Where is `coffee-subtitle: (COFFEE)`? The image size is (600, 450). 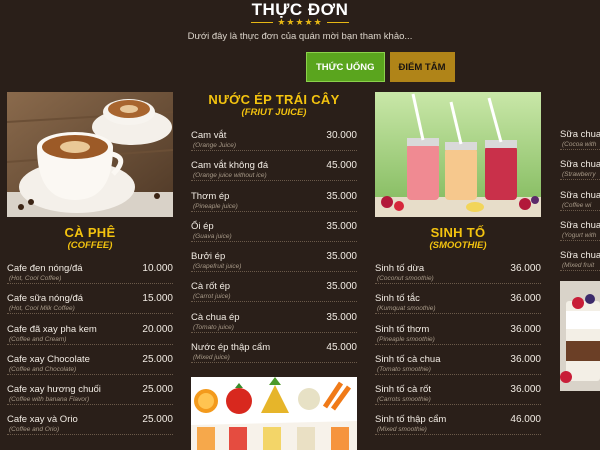 coffee-subtitle: (COFFEE) is located at coordinates (90, 245).